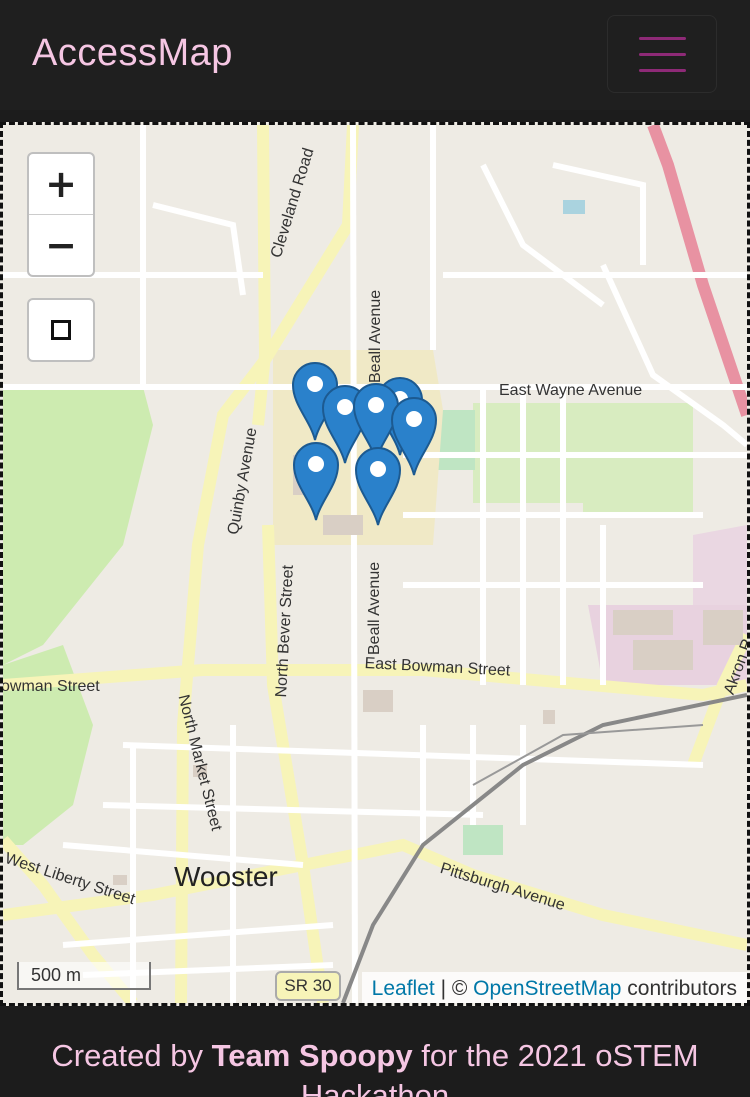 The image size is (750, 1097). Describe the element at coordinates (84, 976) in the screenshot. I see `scale-bar: 500 m` at that location.